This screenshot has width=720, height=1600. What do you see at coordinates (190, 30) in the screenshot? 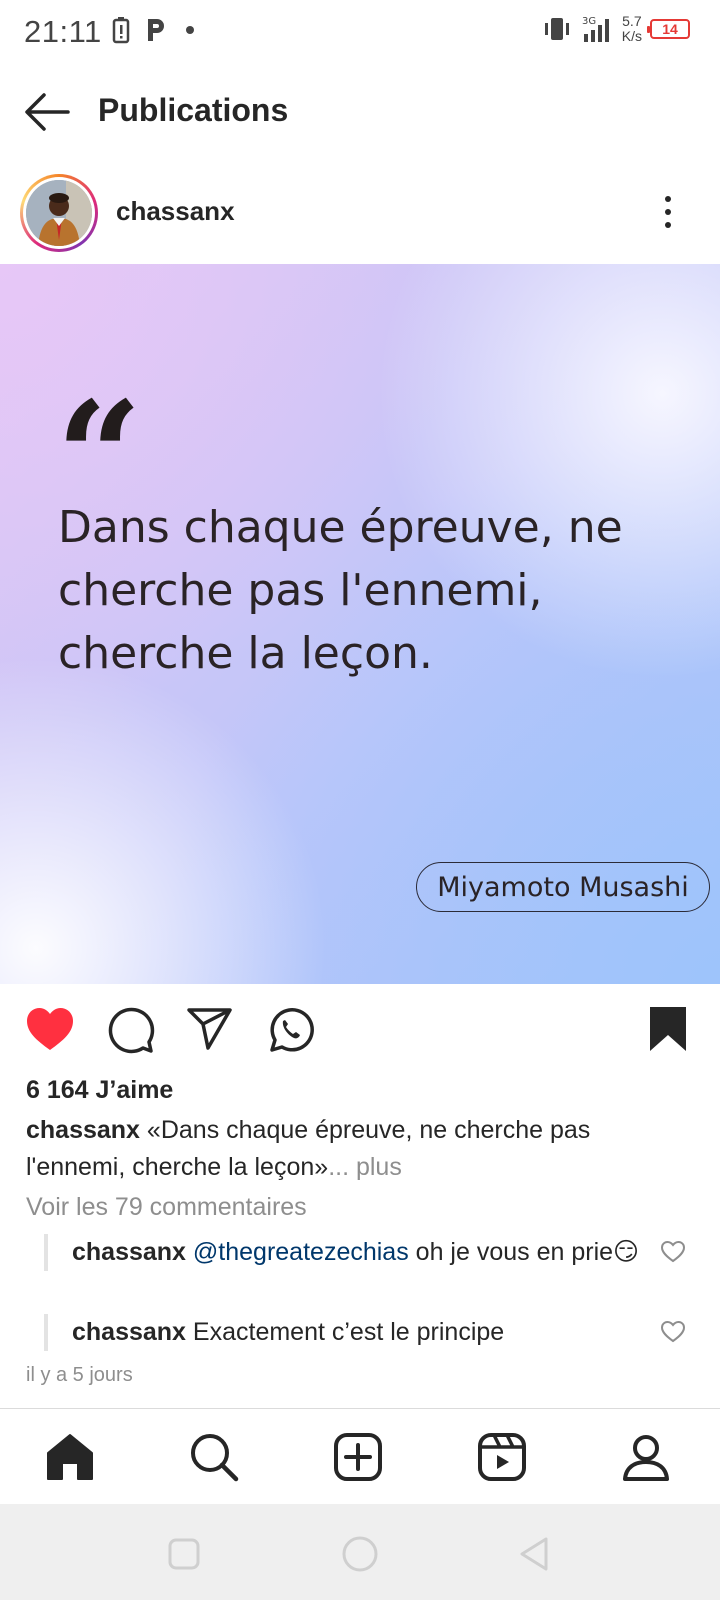
I see `dot-icon` at bounding box center [190, 30].